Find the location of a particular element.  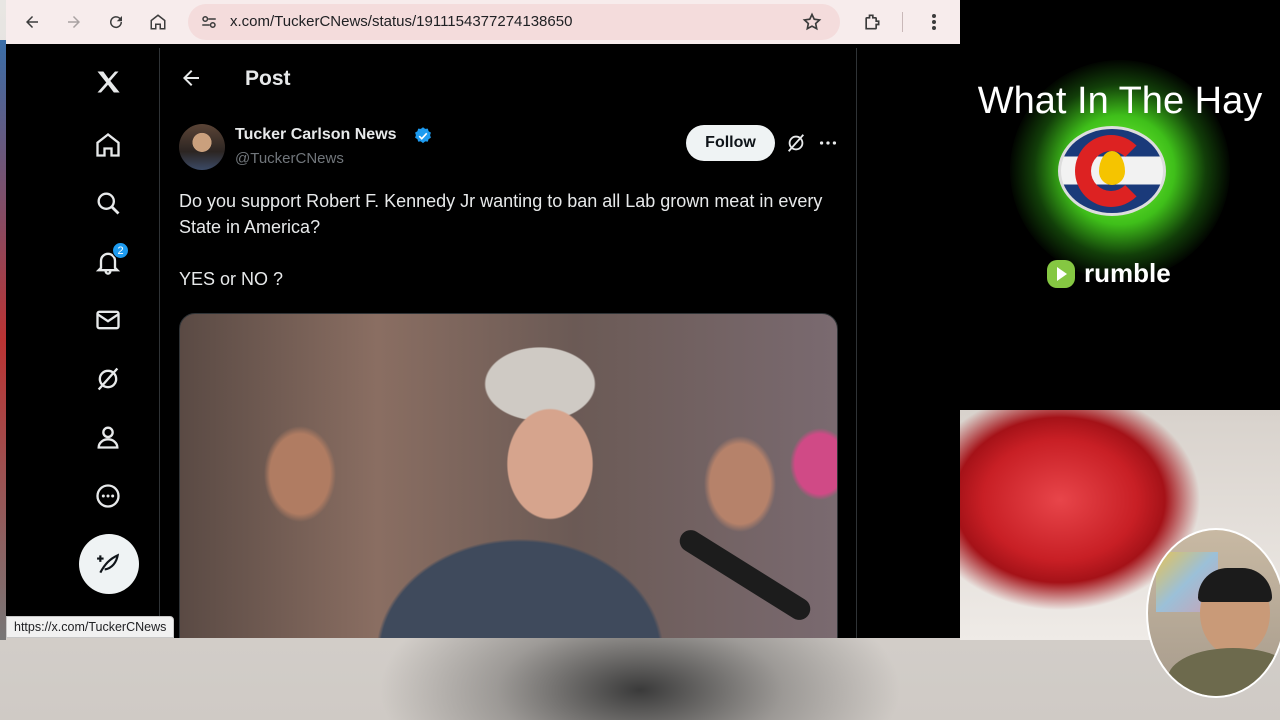

grok-explain-icon is located at coordinates (796, 143).